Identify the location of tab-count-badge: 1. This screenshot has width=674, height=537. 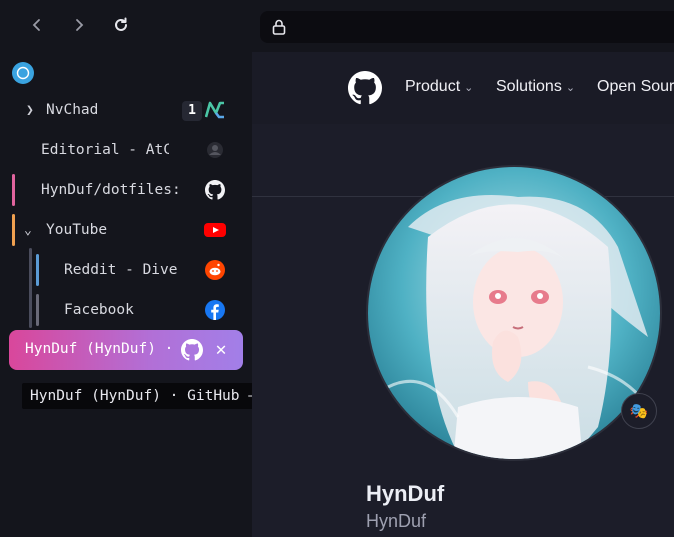
(192, 111).